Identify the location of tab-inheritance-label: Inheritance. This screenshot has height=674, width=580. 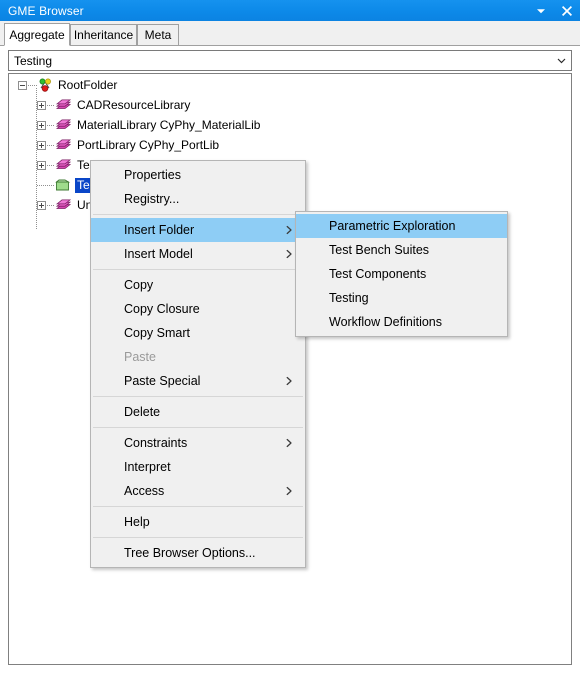
(103, 35).